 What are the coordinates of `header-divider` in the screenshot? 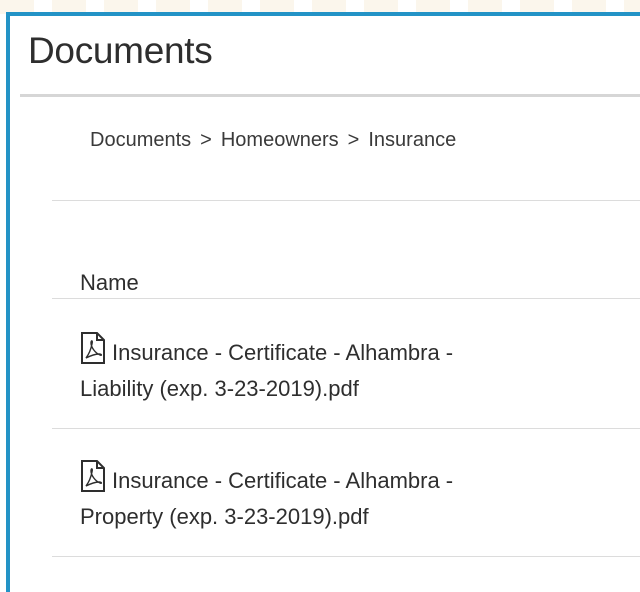 It's located at (346, 298).